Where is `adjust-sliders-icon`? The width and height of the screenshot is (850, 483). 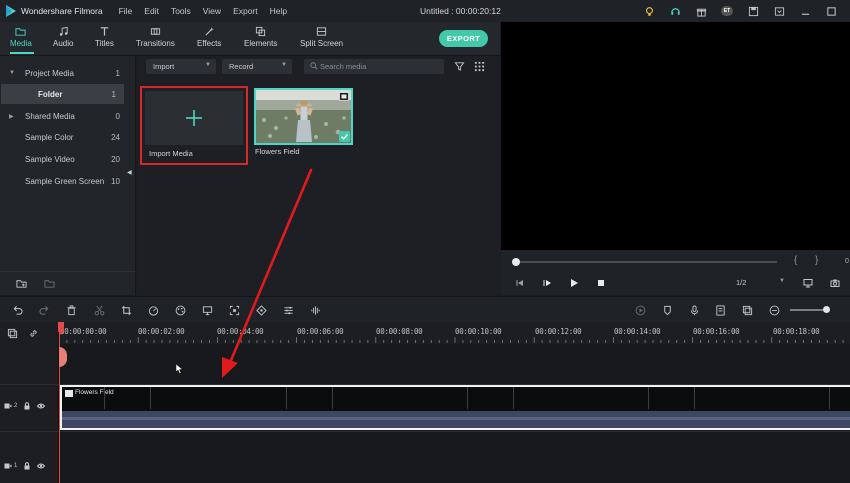
adjust-sliders-icon is located at coordinates (288, 310).